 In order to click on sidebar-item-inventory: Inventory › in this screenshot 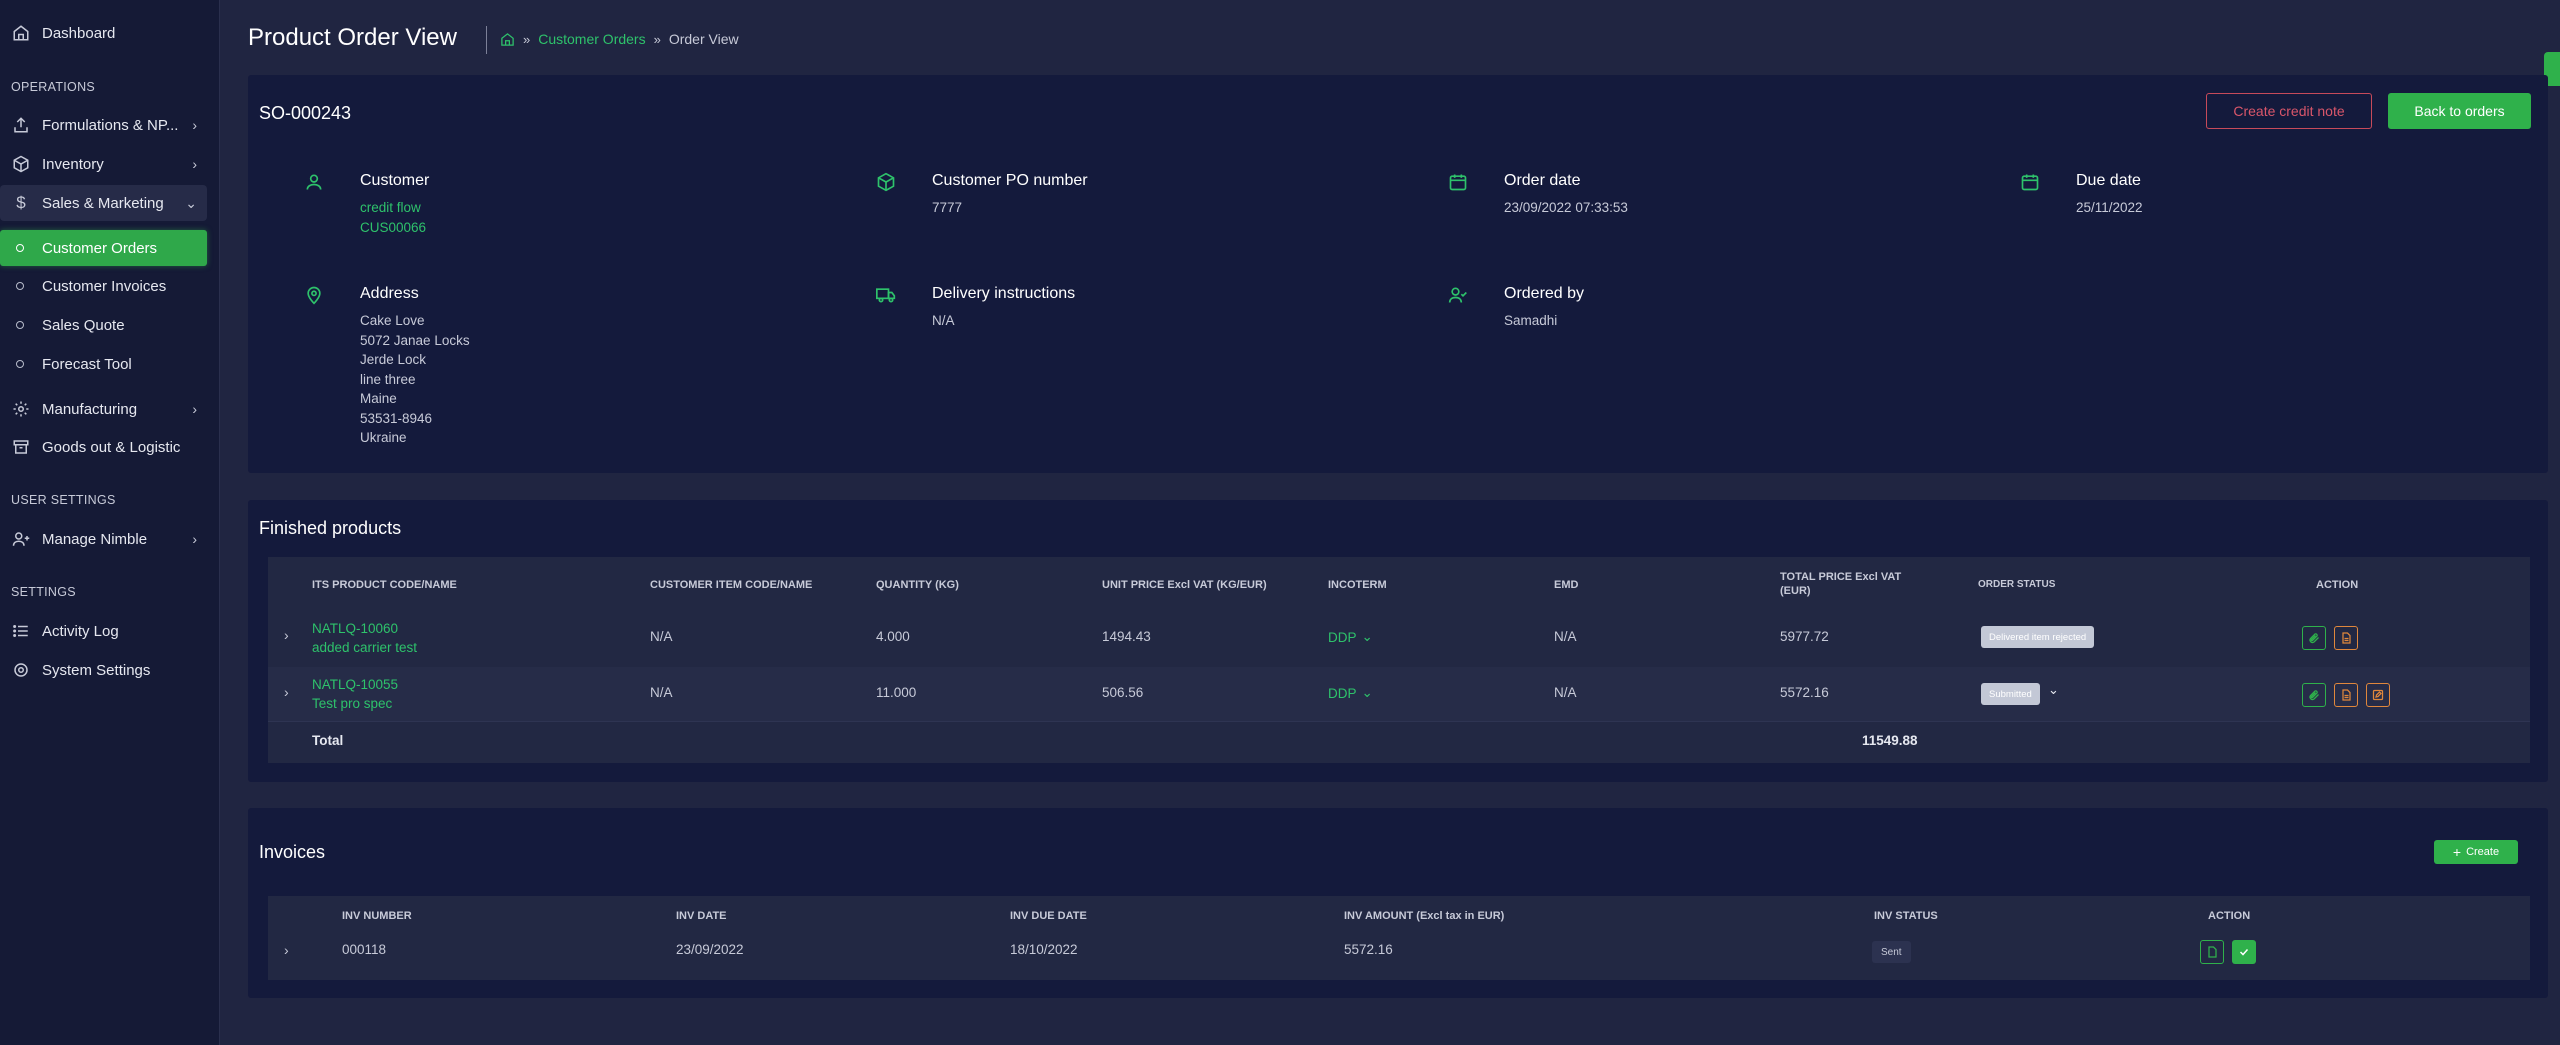, I will do `click(103, 164)`.